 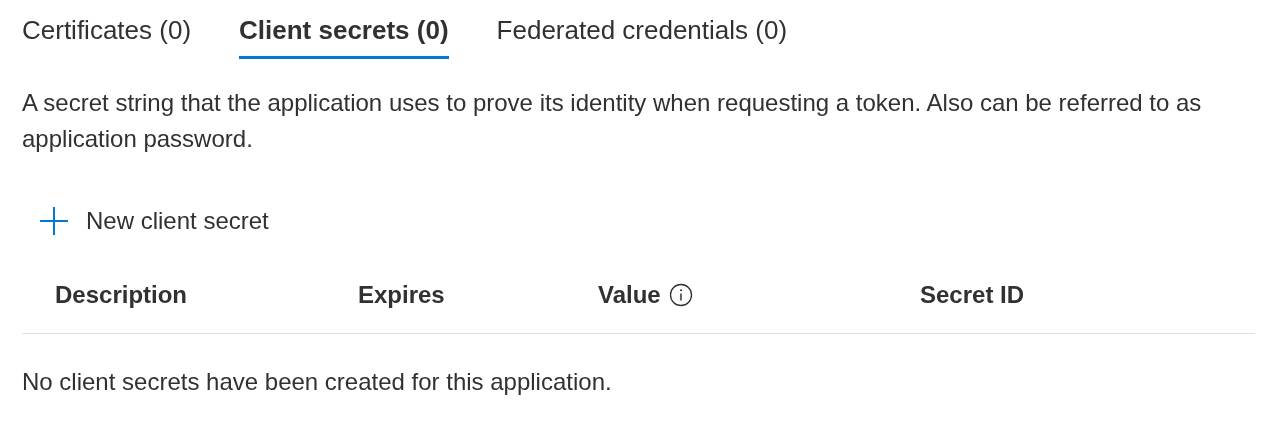 What do you see at coordinates (680, 295) in the screenshot?
I see `info-icon` at bounding box center [680, 295].